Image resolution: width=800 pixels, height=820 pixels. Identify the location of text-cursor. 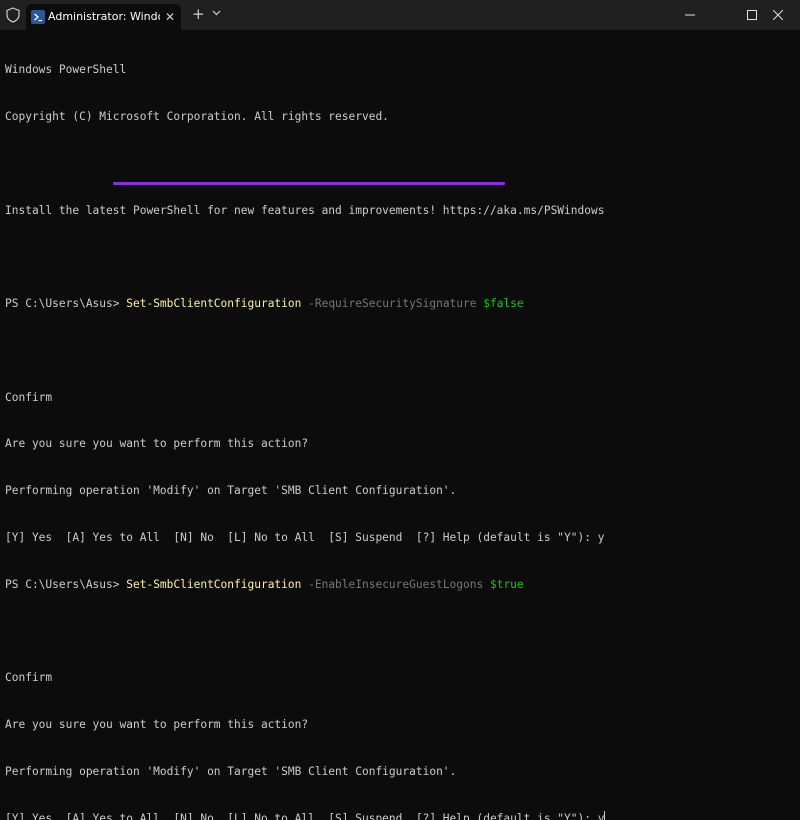
(605, 815).